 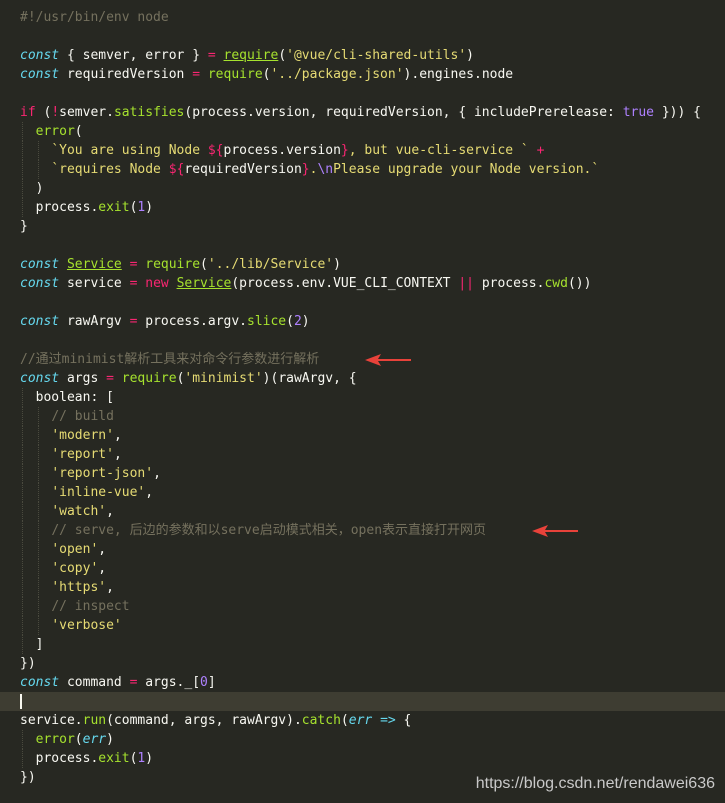 What do you see at coordinates (362, 473) in the screenshot?
I see `code-line: 'report-json',` at bounding box center [362, 473].